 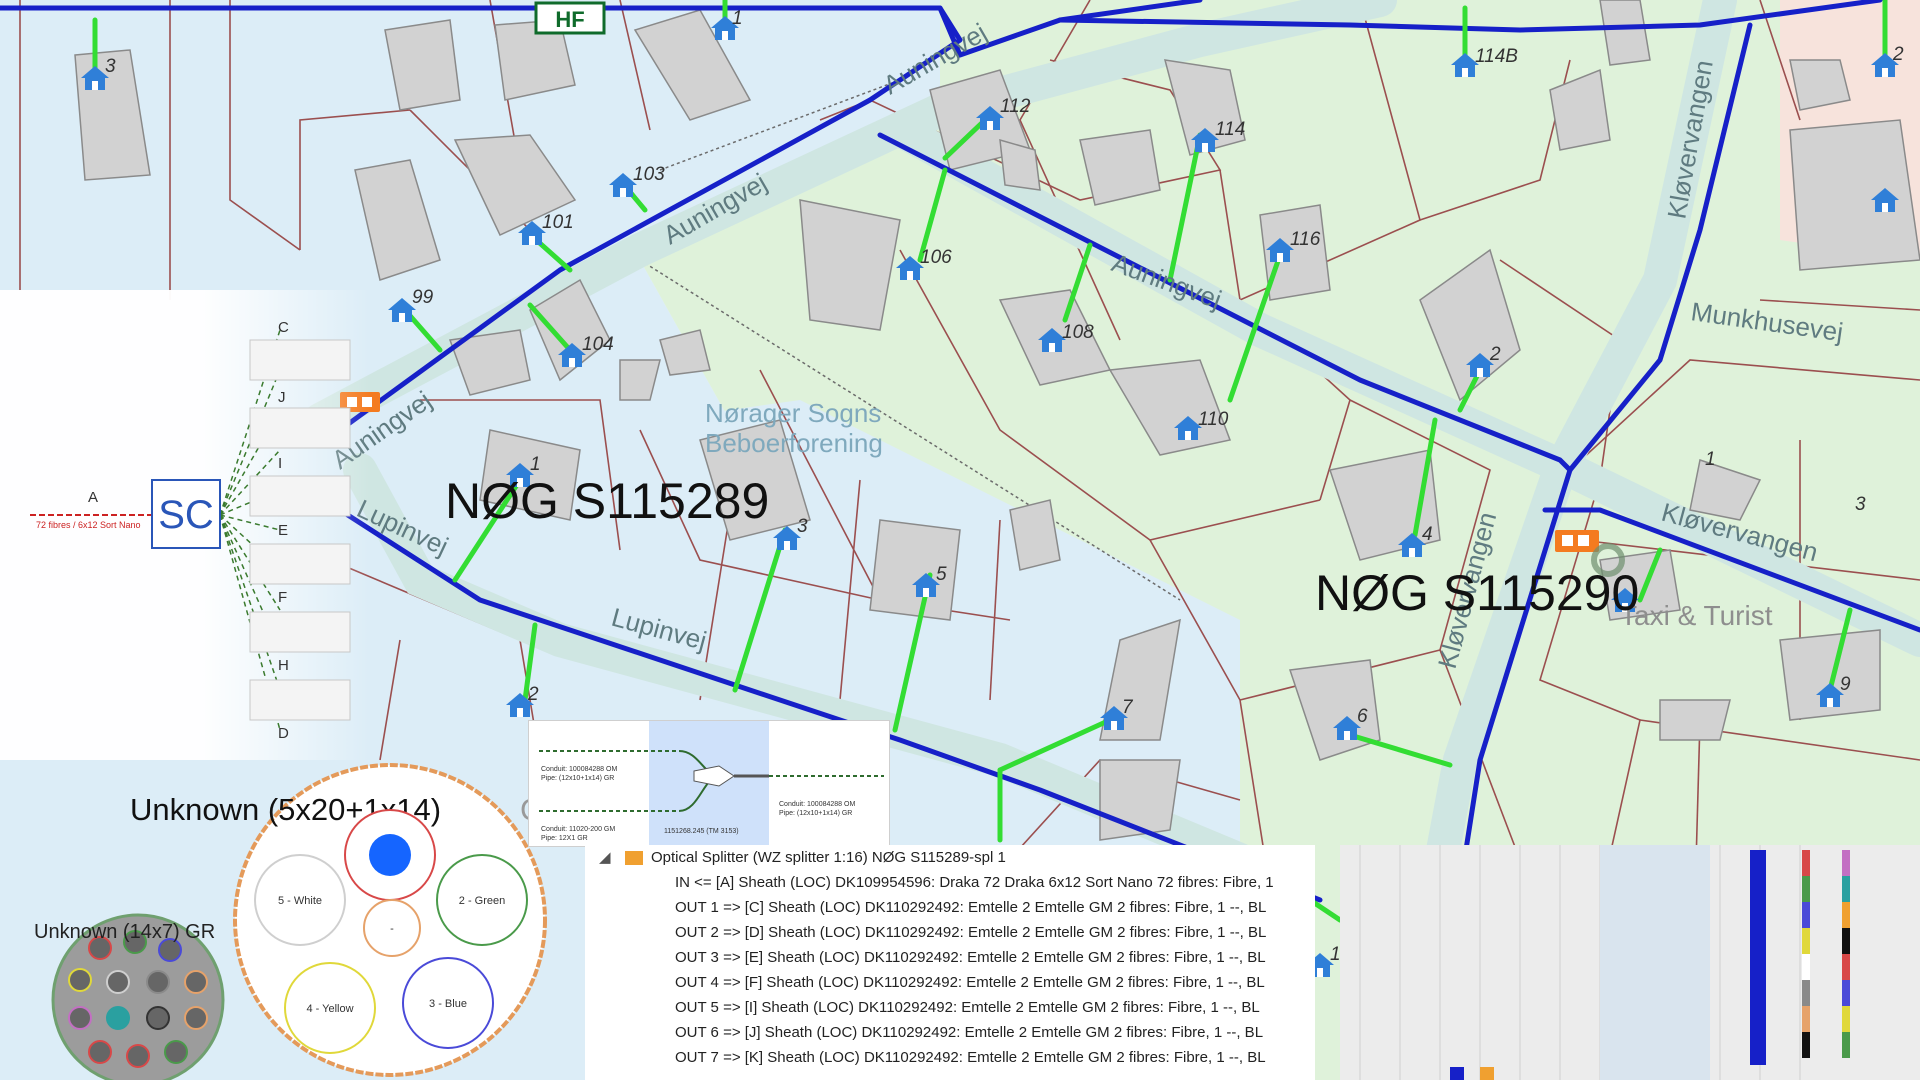 I want to click on port-label: C, so click(x=283, y=327).